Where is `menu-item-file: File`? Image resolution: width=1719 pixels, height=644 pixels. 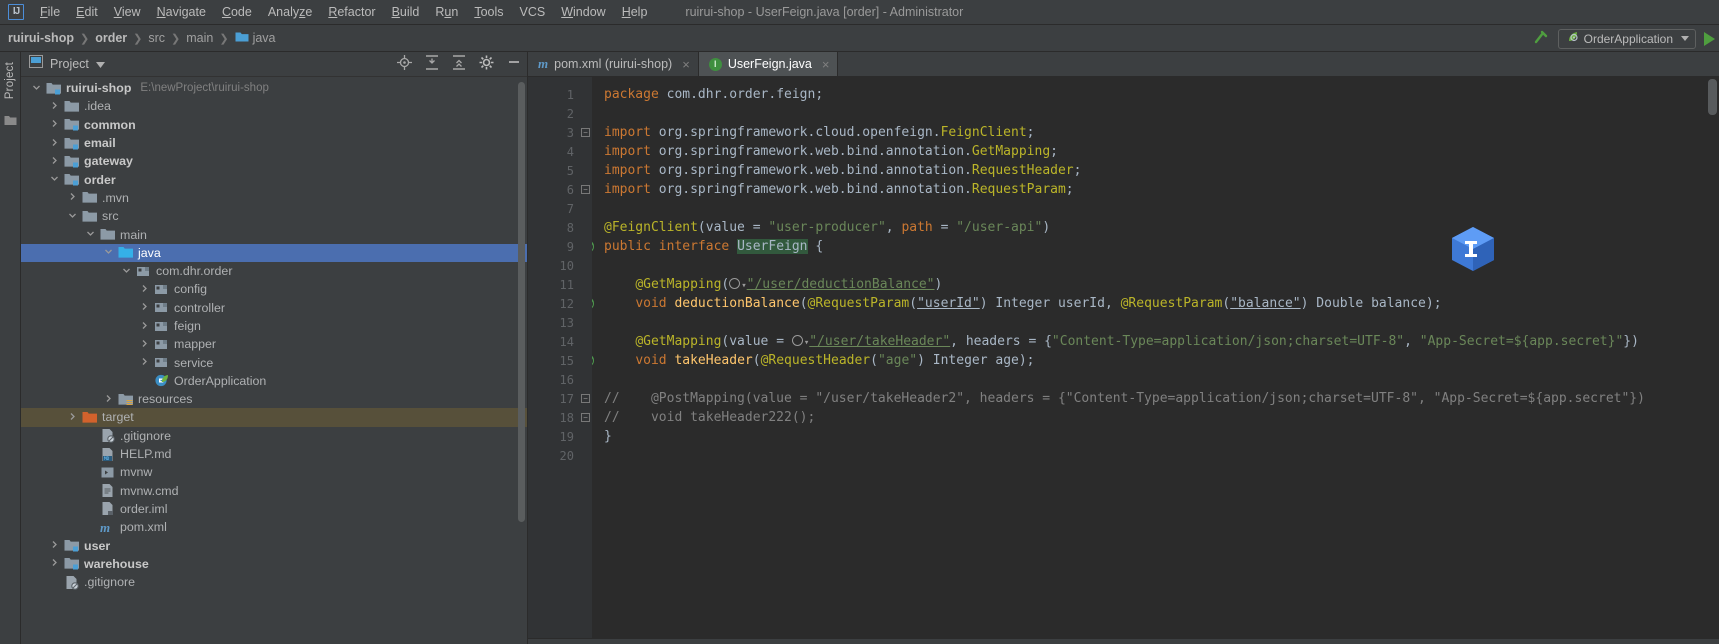 menu-item-file: File is located at coordinates (50, 12).